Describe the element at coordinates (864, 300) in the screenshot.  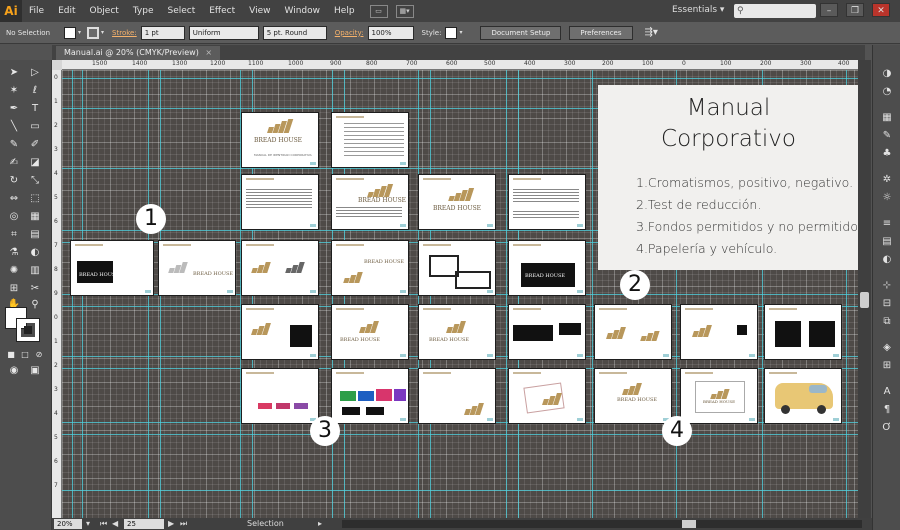
I see `vertical-scroll-thumb` at that location.